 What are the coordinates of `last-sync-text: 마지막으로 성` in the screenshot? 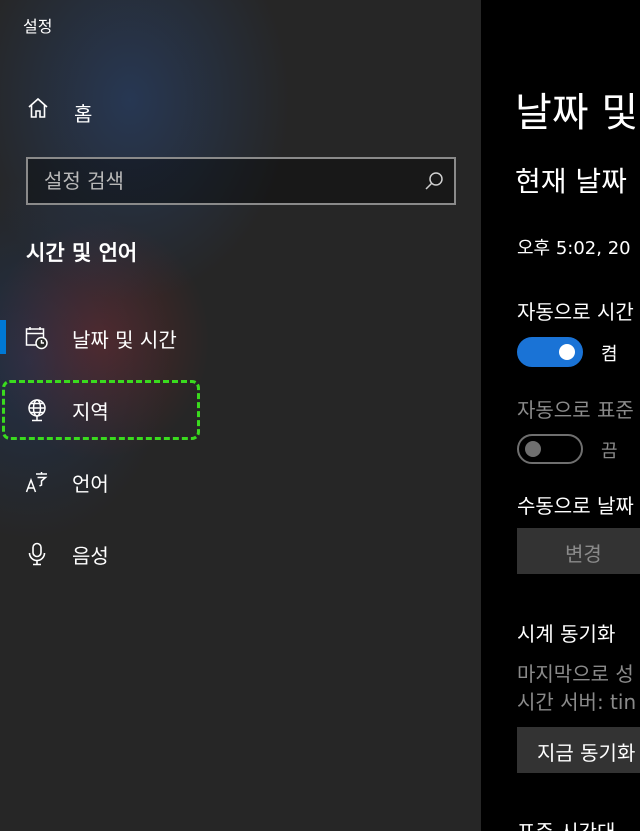 It's located at (575, 674).